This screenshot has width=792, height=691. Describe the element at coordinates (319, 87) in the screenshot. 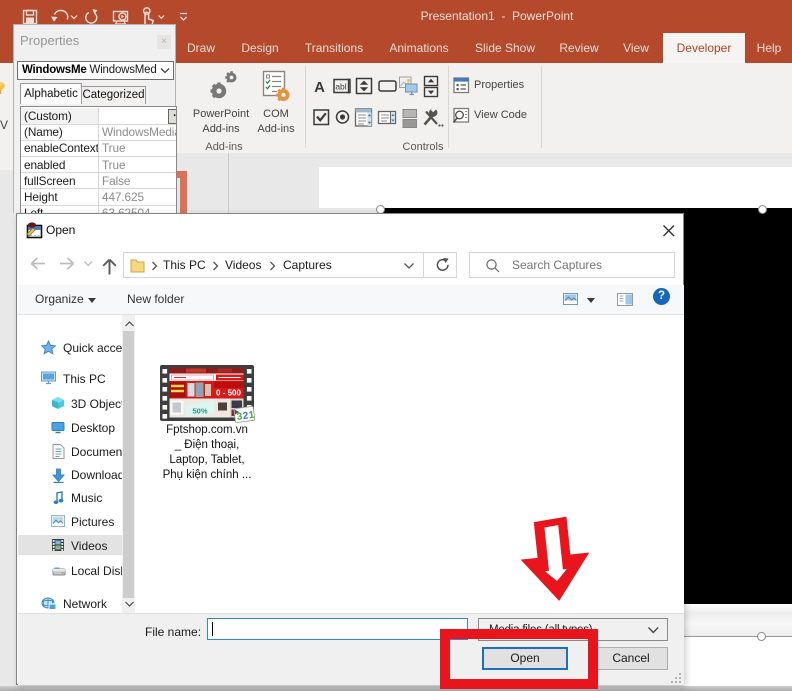

I see `svg-text: A` at that location.